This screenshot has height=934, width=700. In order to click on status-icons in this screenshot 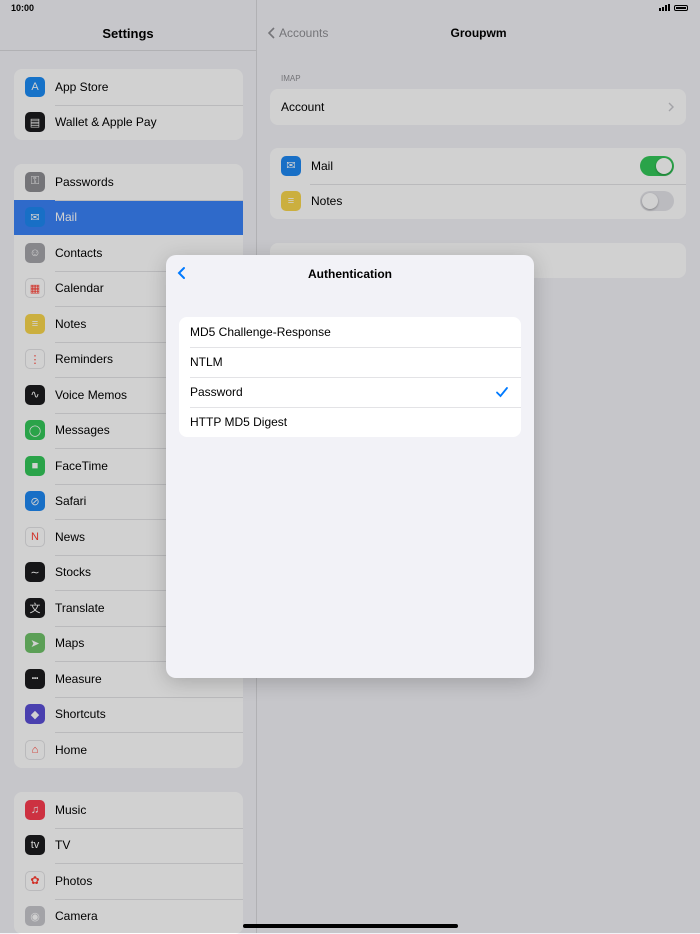, I will do `click(673, 7)`.